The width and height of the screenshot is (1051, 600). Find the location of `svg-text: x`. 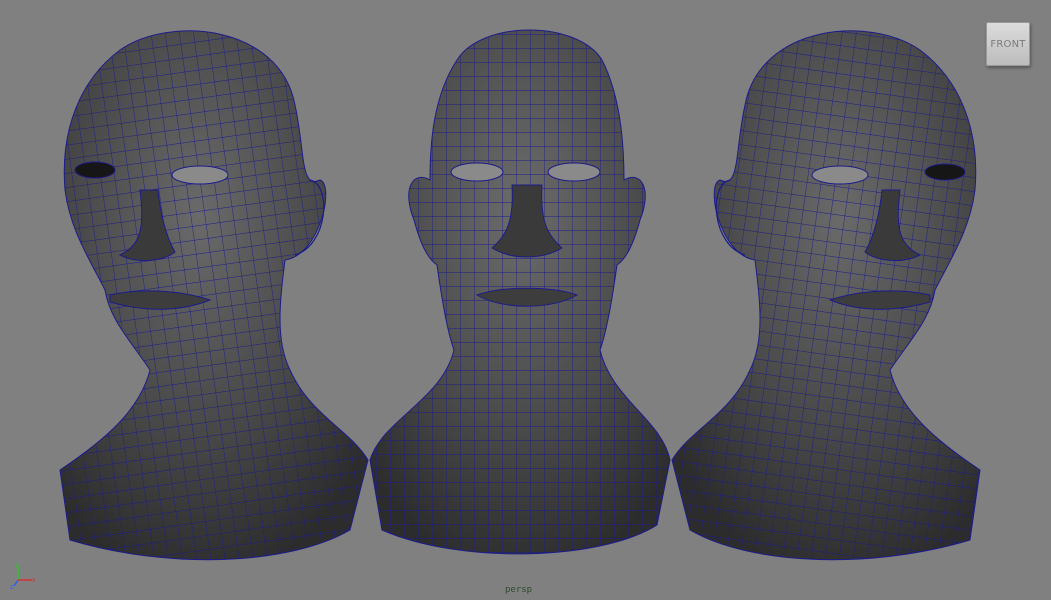

svg-text: x is located at coordinates (34, 580).